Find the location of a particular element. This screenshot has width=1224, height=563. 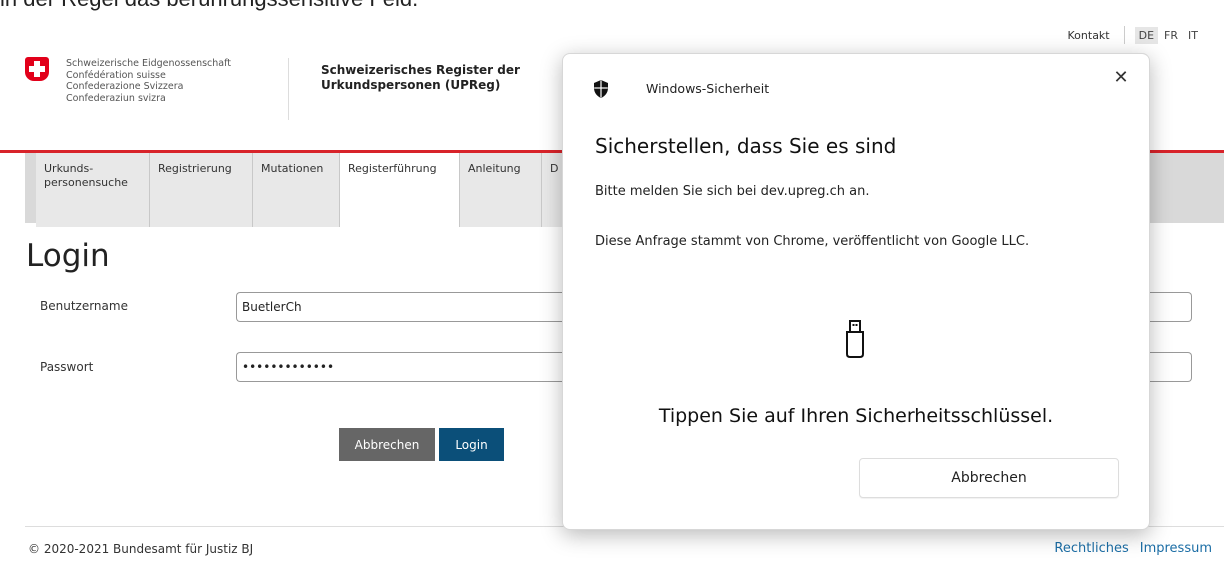

register-title-line1: Schweizerisches Register der is located at coordinates (420, 70).